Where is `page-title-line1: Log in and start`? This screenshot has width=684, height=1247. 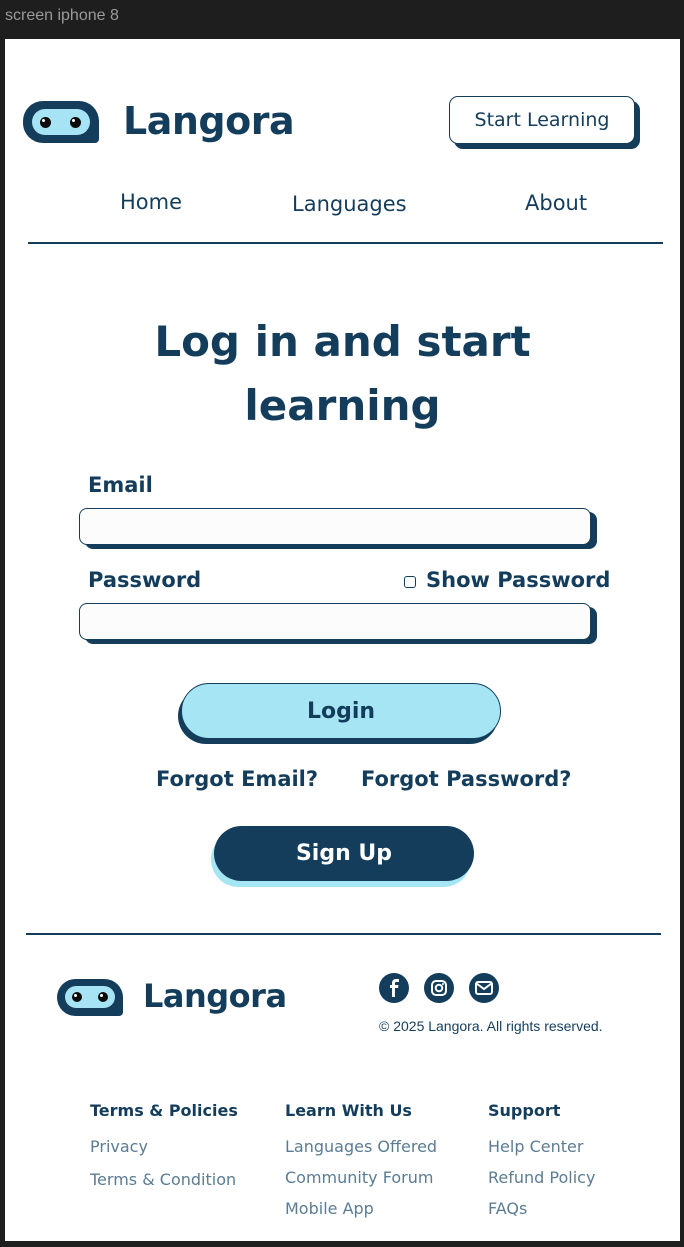
page-title-line1: Log in and start is located at coordinates (342, 341).